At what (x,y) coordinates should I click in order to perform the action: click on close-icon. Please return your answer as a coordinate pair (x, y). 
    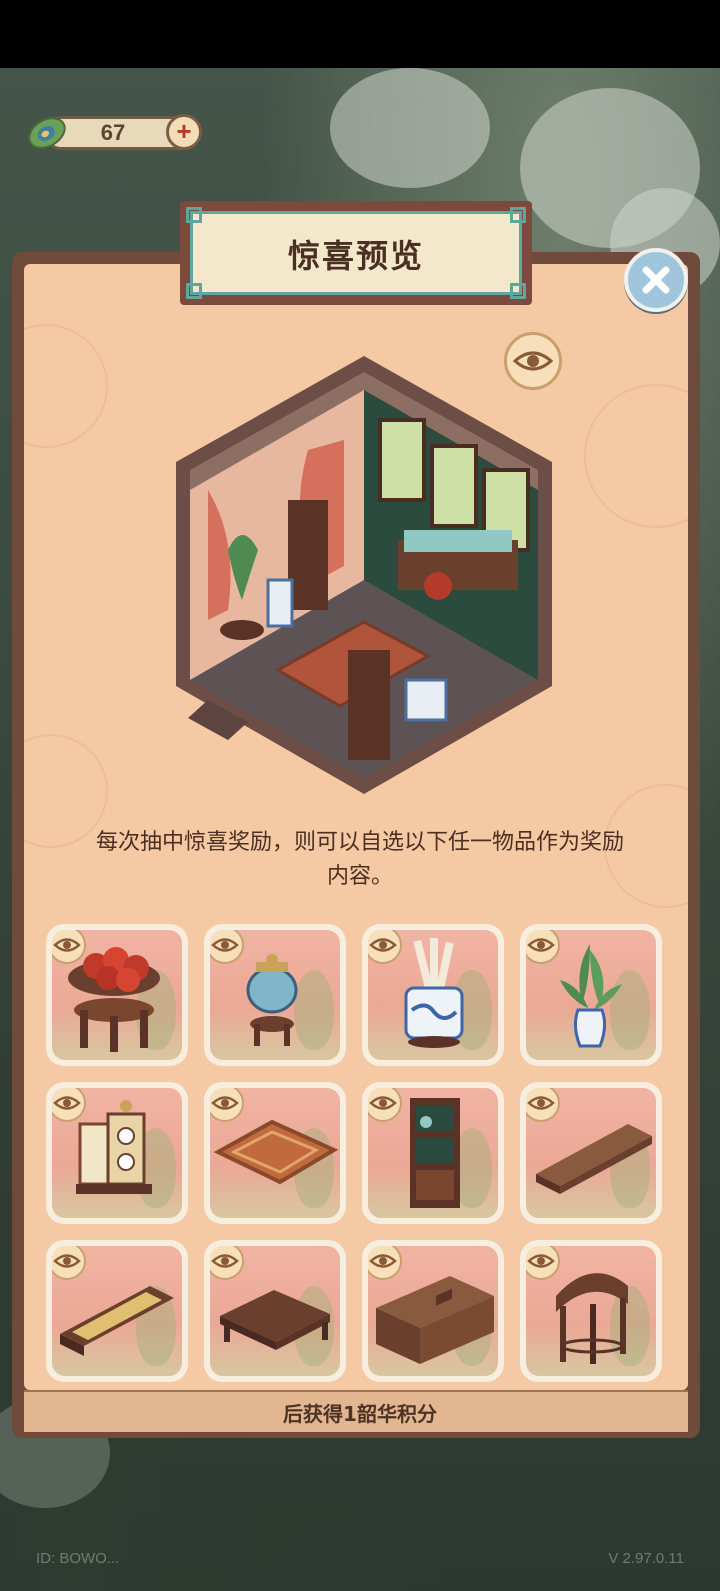
    Looking at the image, I should click on (656, 280).